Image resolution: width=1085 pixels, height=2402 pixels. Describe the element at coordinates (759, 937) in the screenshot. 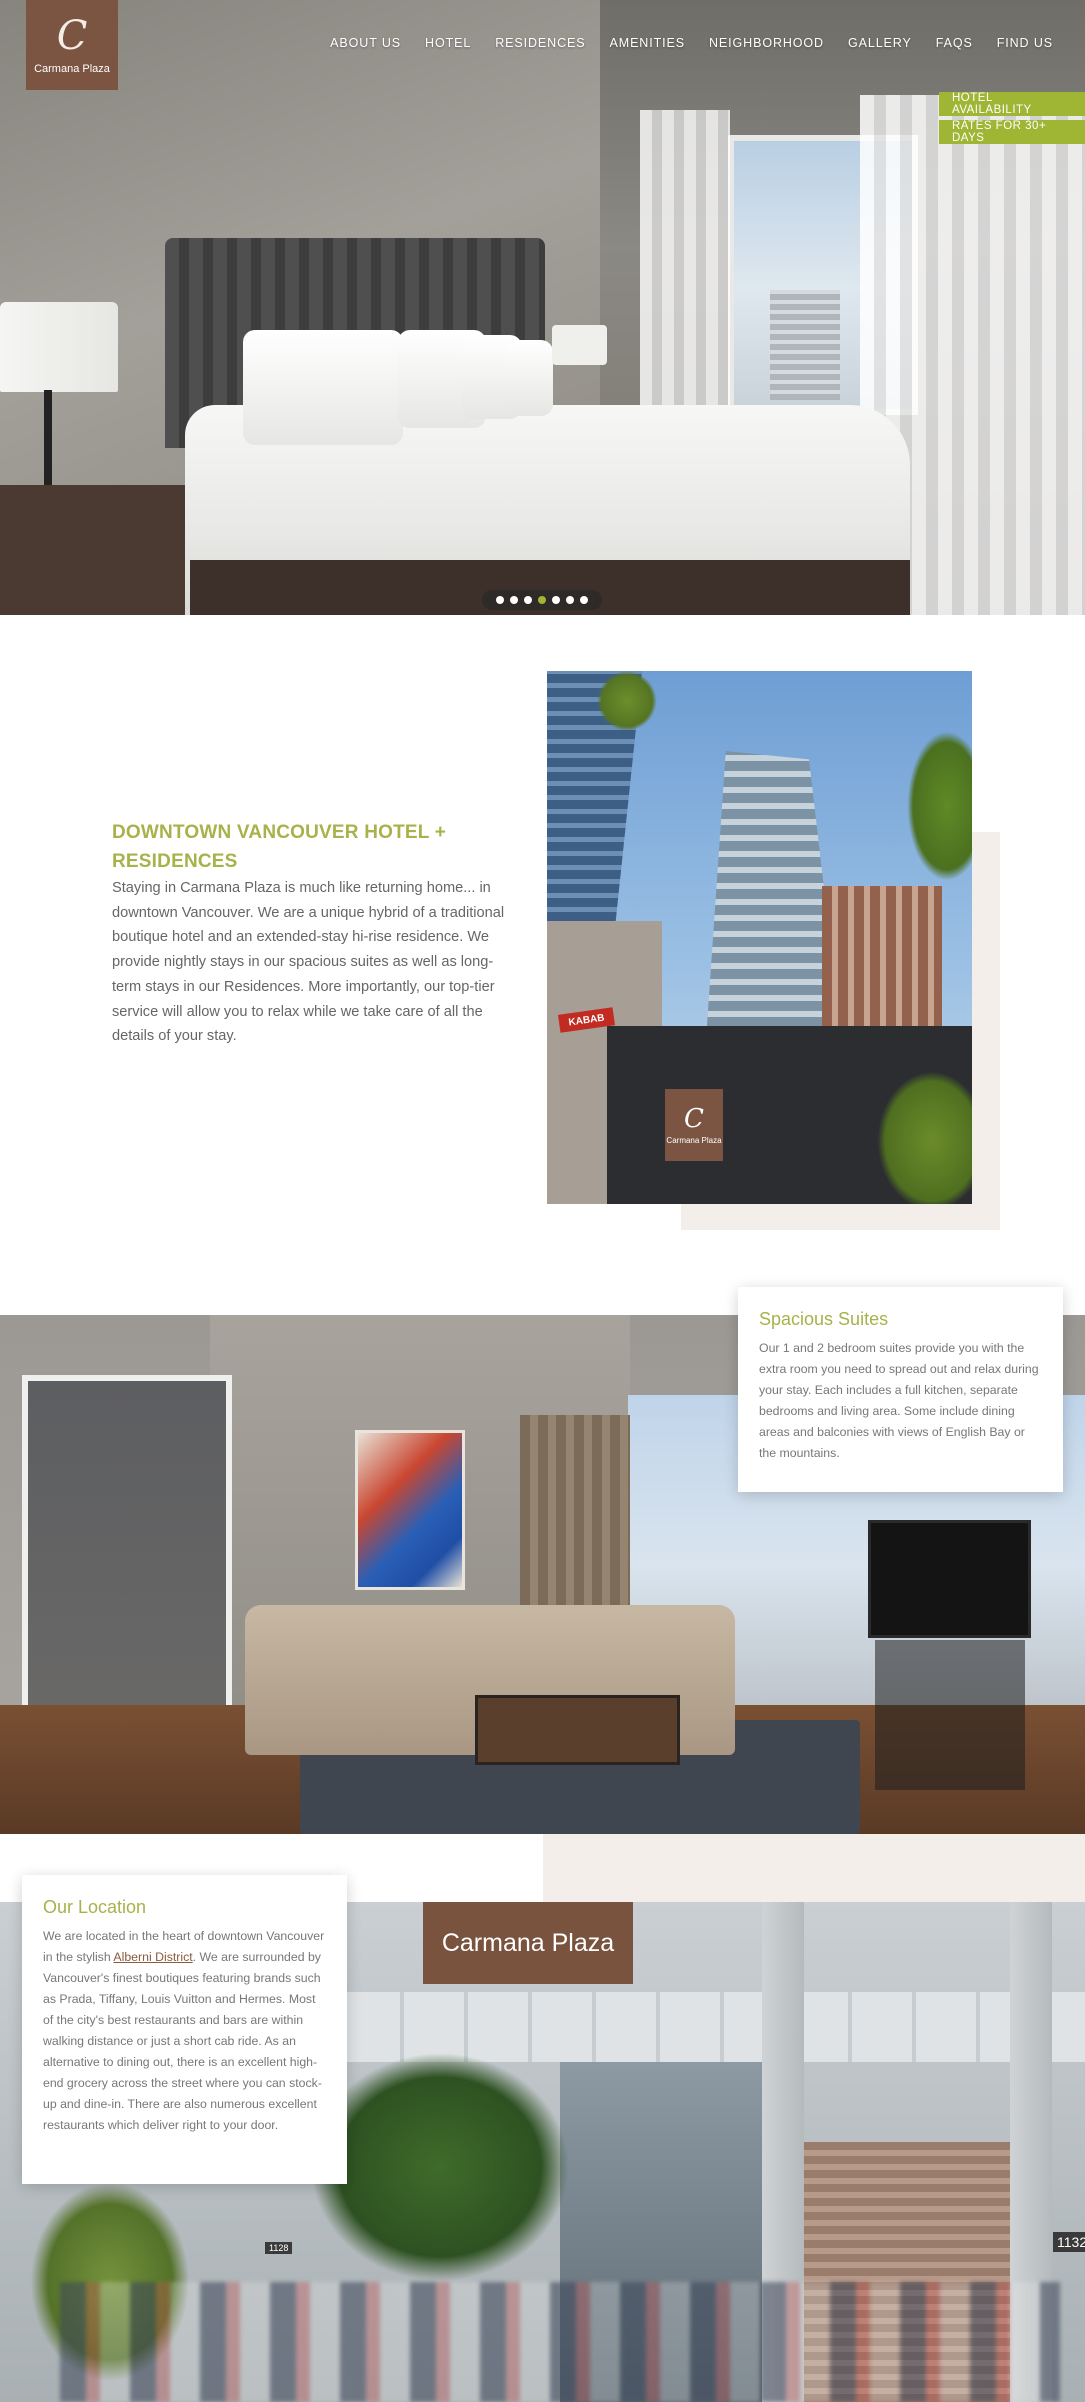

I see `building-photo: KABAB C Carmana Plaza` at that location.